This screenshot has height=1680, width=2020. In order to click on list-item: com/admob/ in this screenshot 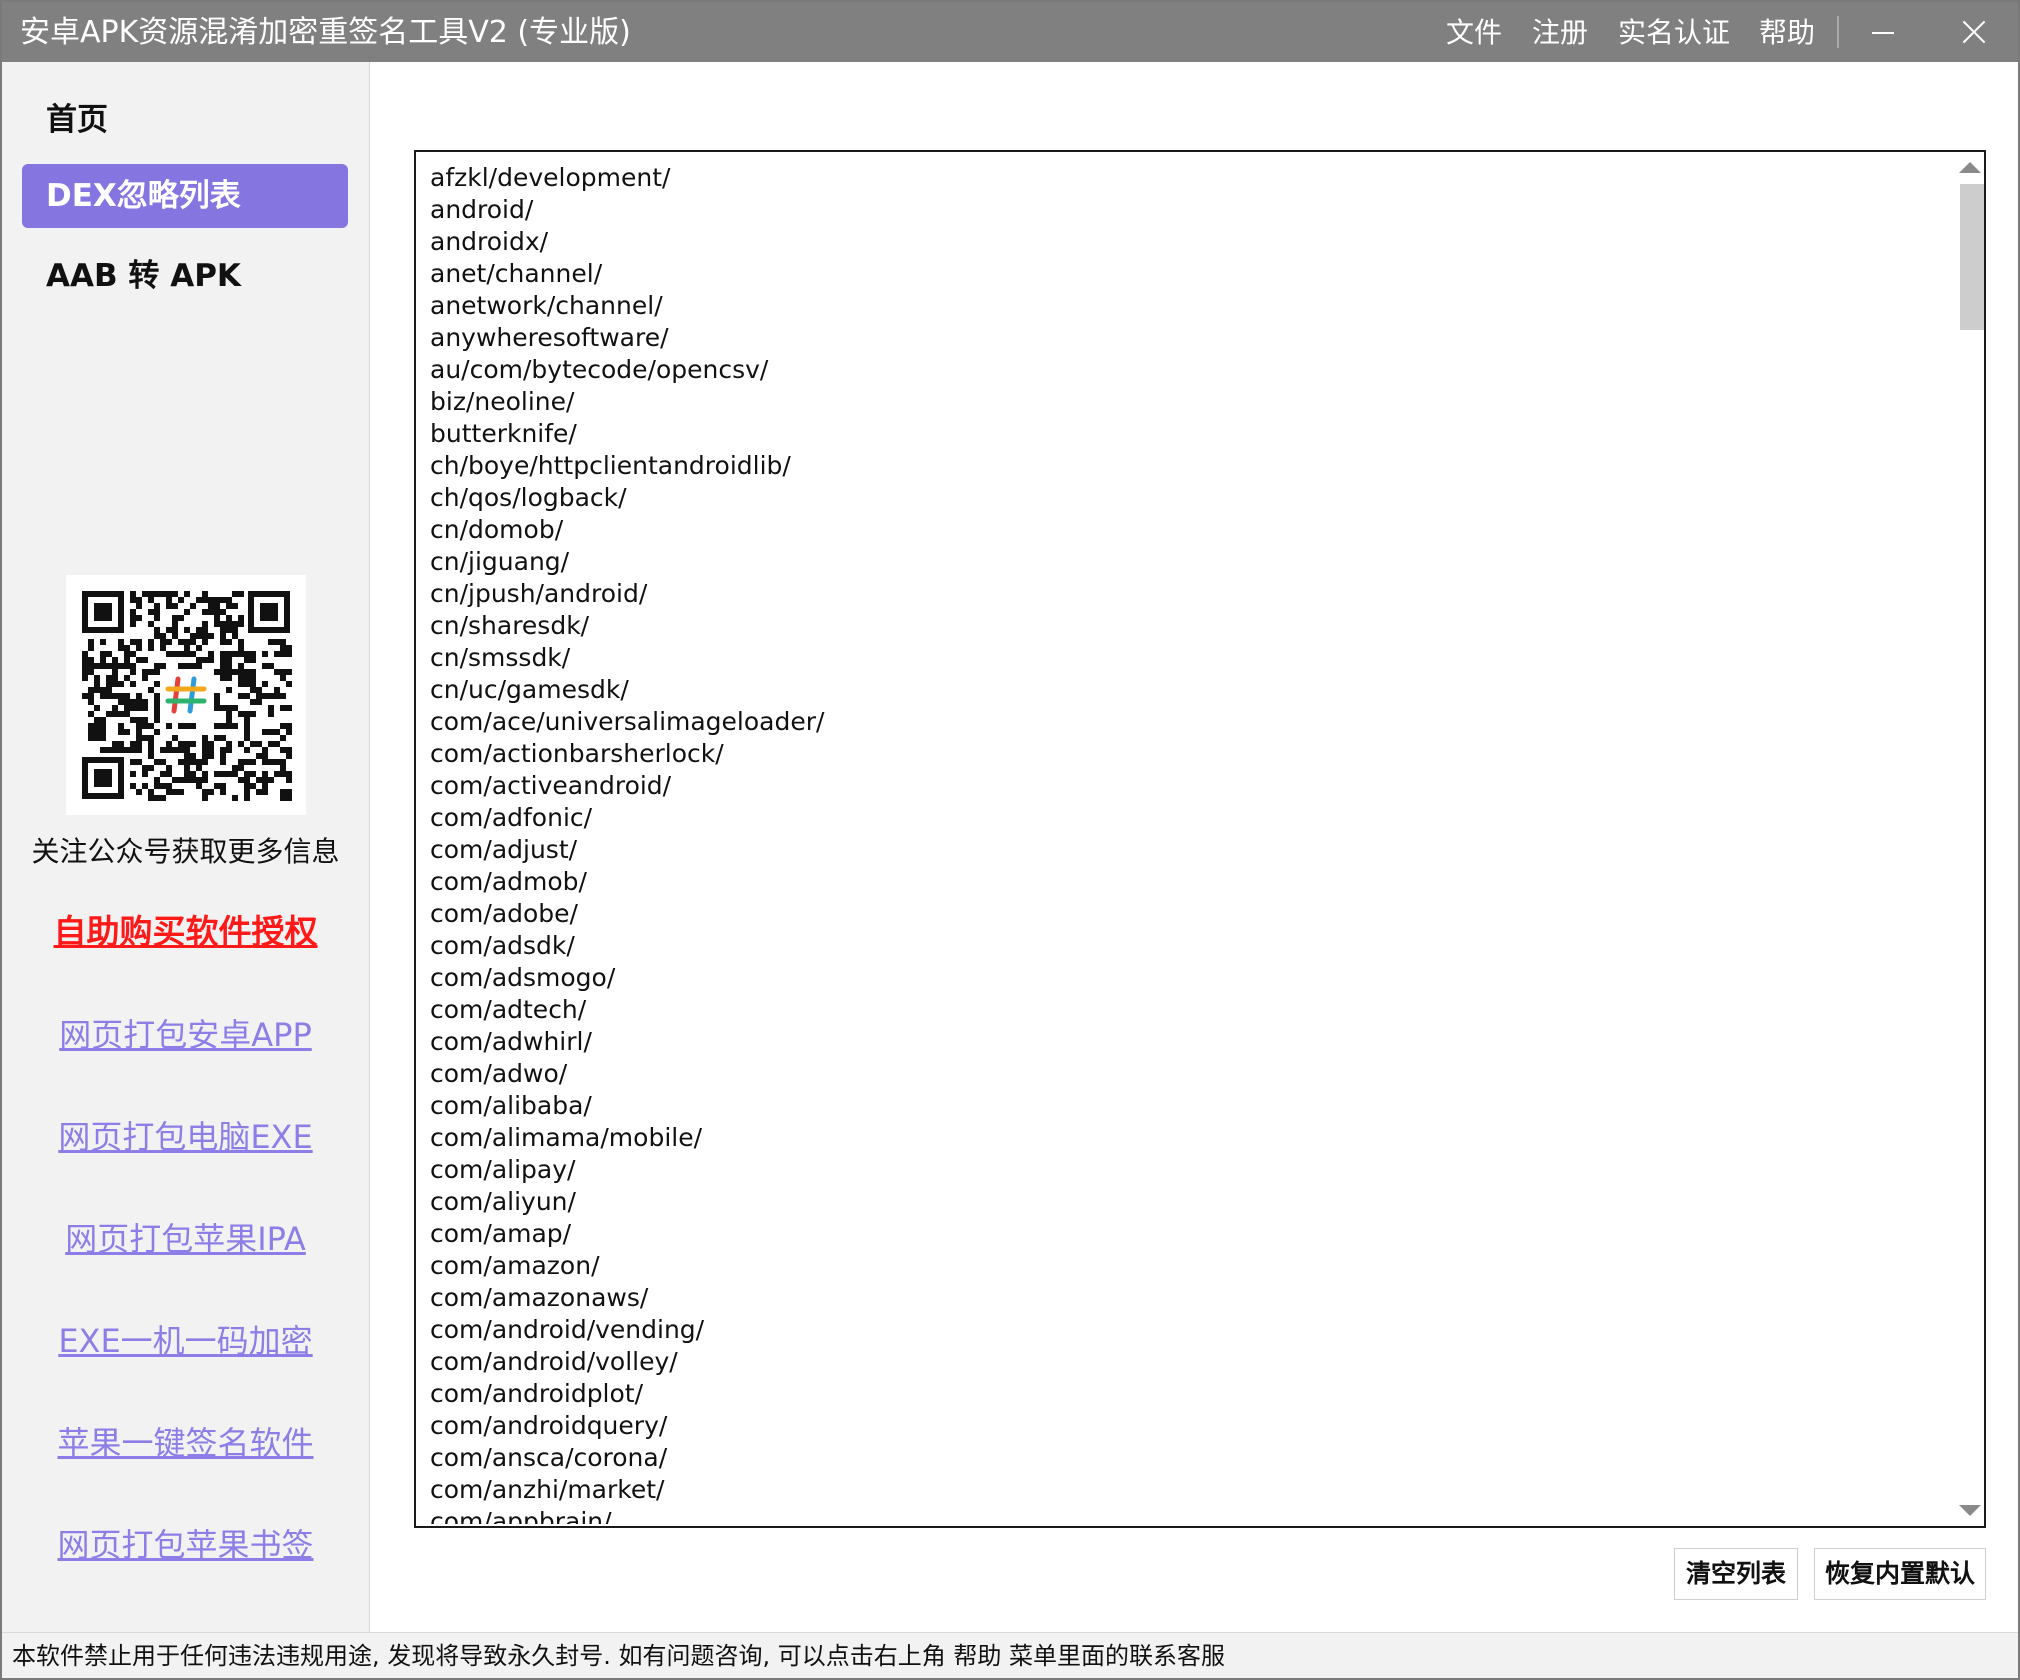, I will do `click(1180, 882)`.